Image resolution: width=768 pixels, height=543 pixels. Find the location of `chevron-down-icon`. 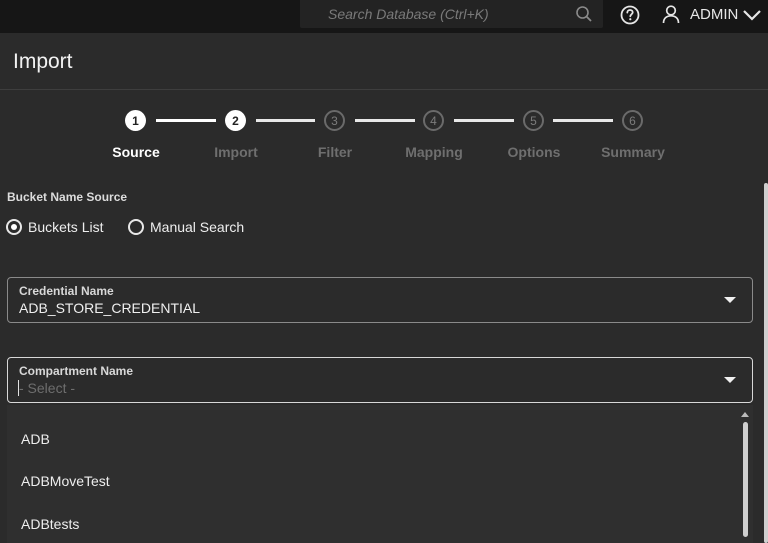

chevron-down-icon is located at coordinates (752, 15).